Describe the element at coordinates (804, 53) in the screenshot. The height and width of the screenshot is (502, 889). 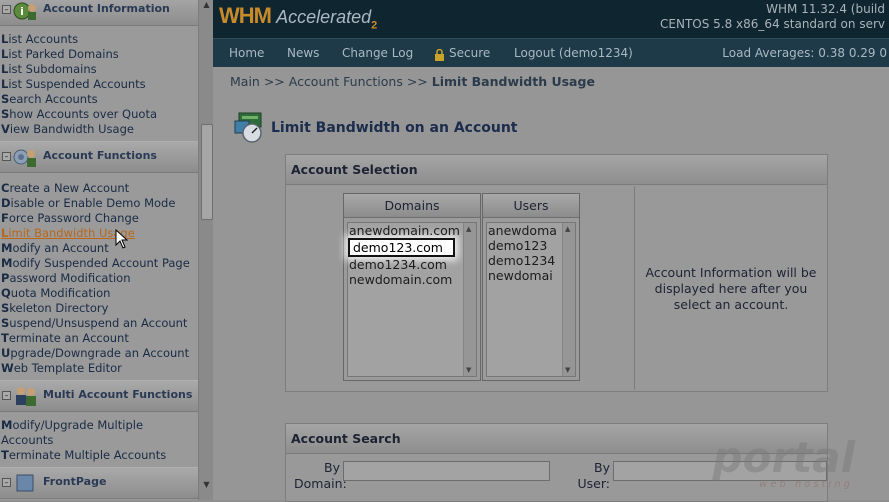
I see `load-averages: Load Averages: 0.38 0.29 0` at that location.